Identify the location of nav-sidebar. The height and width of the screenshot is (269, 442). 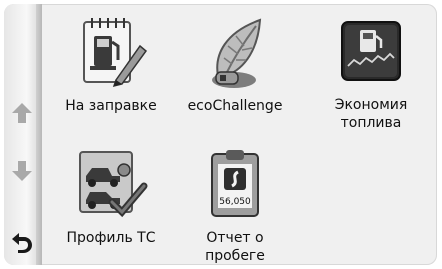
(23, 134).